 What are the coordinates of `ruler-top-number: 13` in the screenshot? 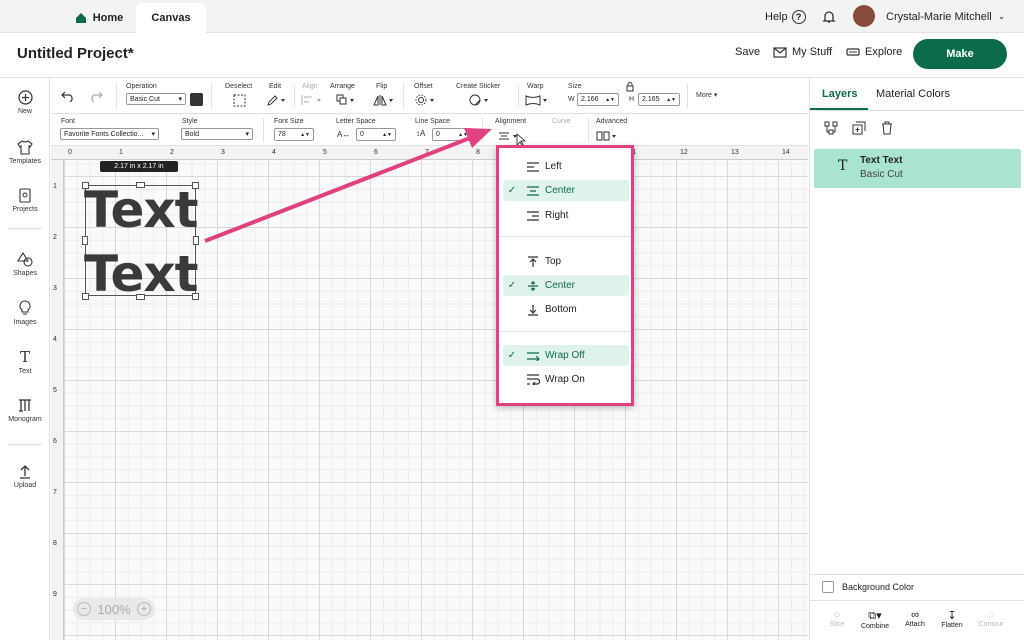 It's located at (735, 152).